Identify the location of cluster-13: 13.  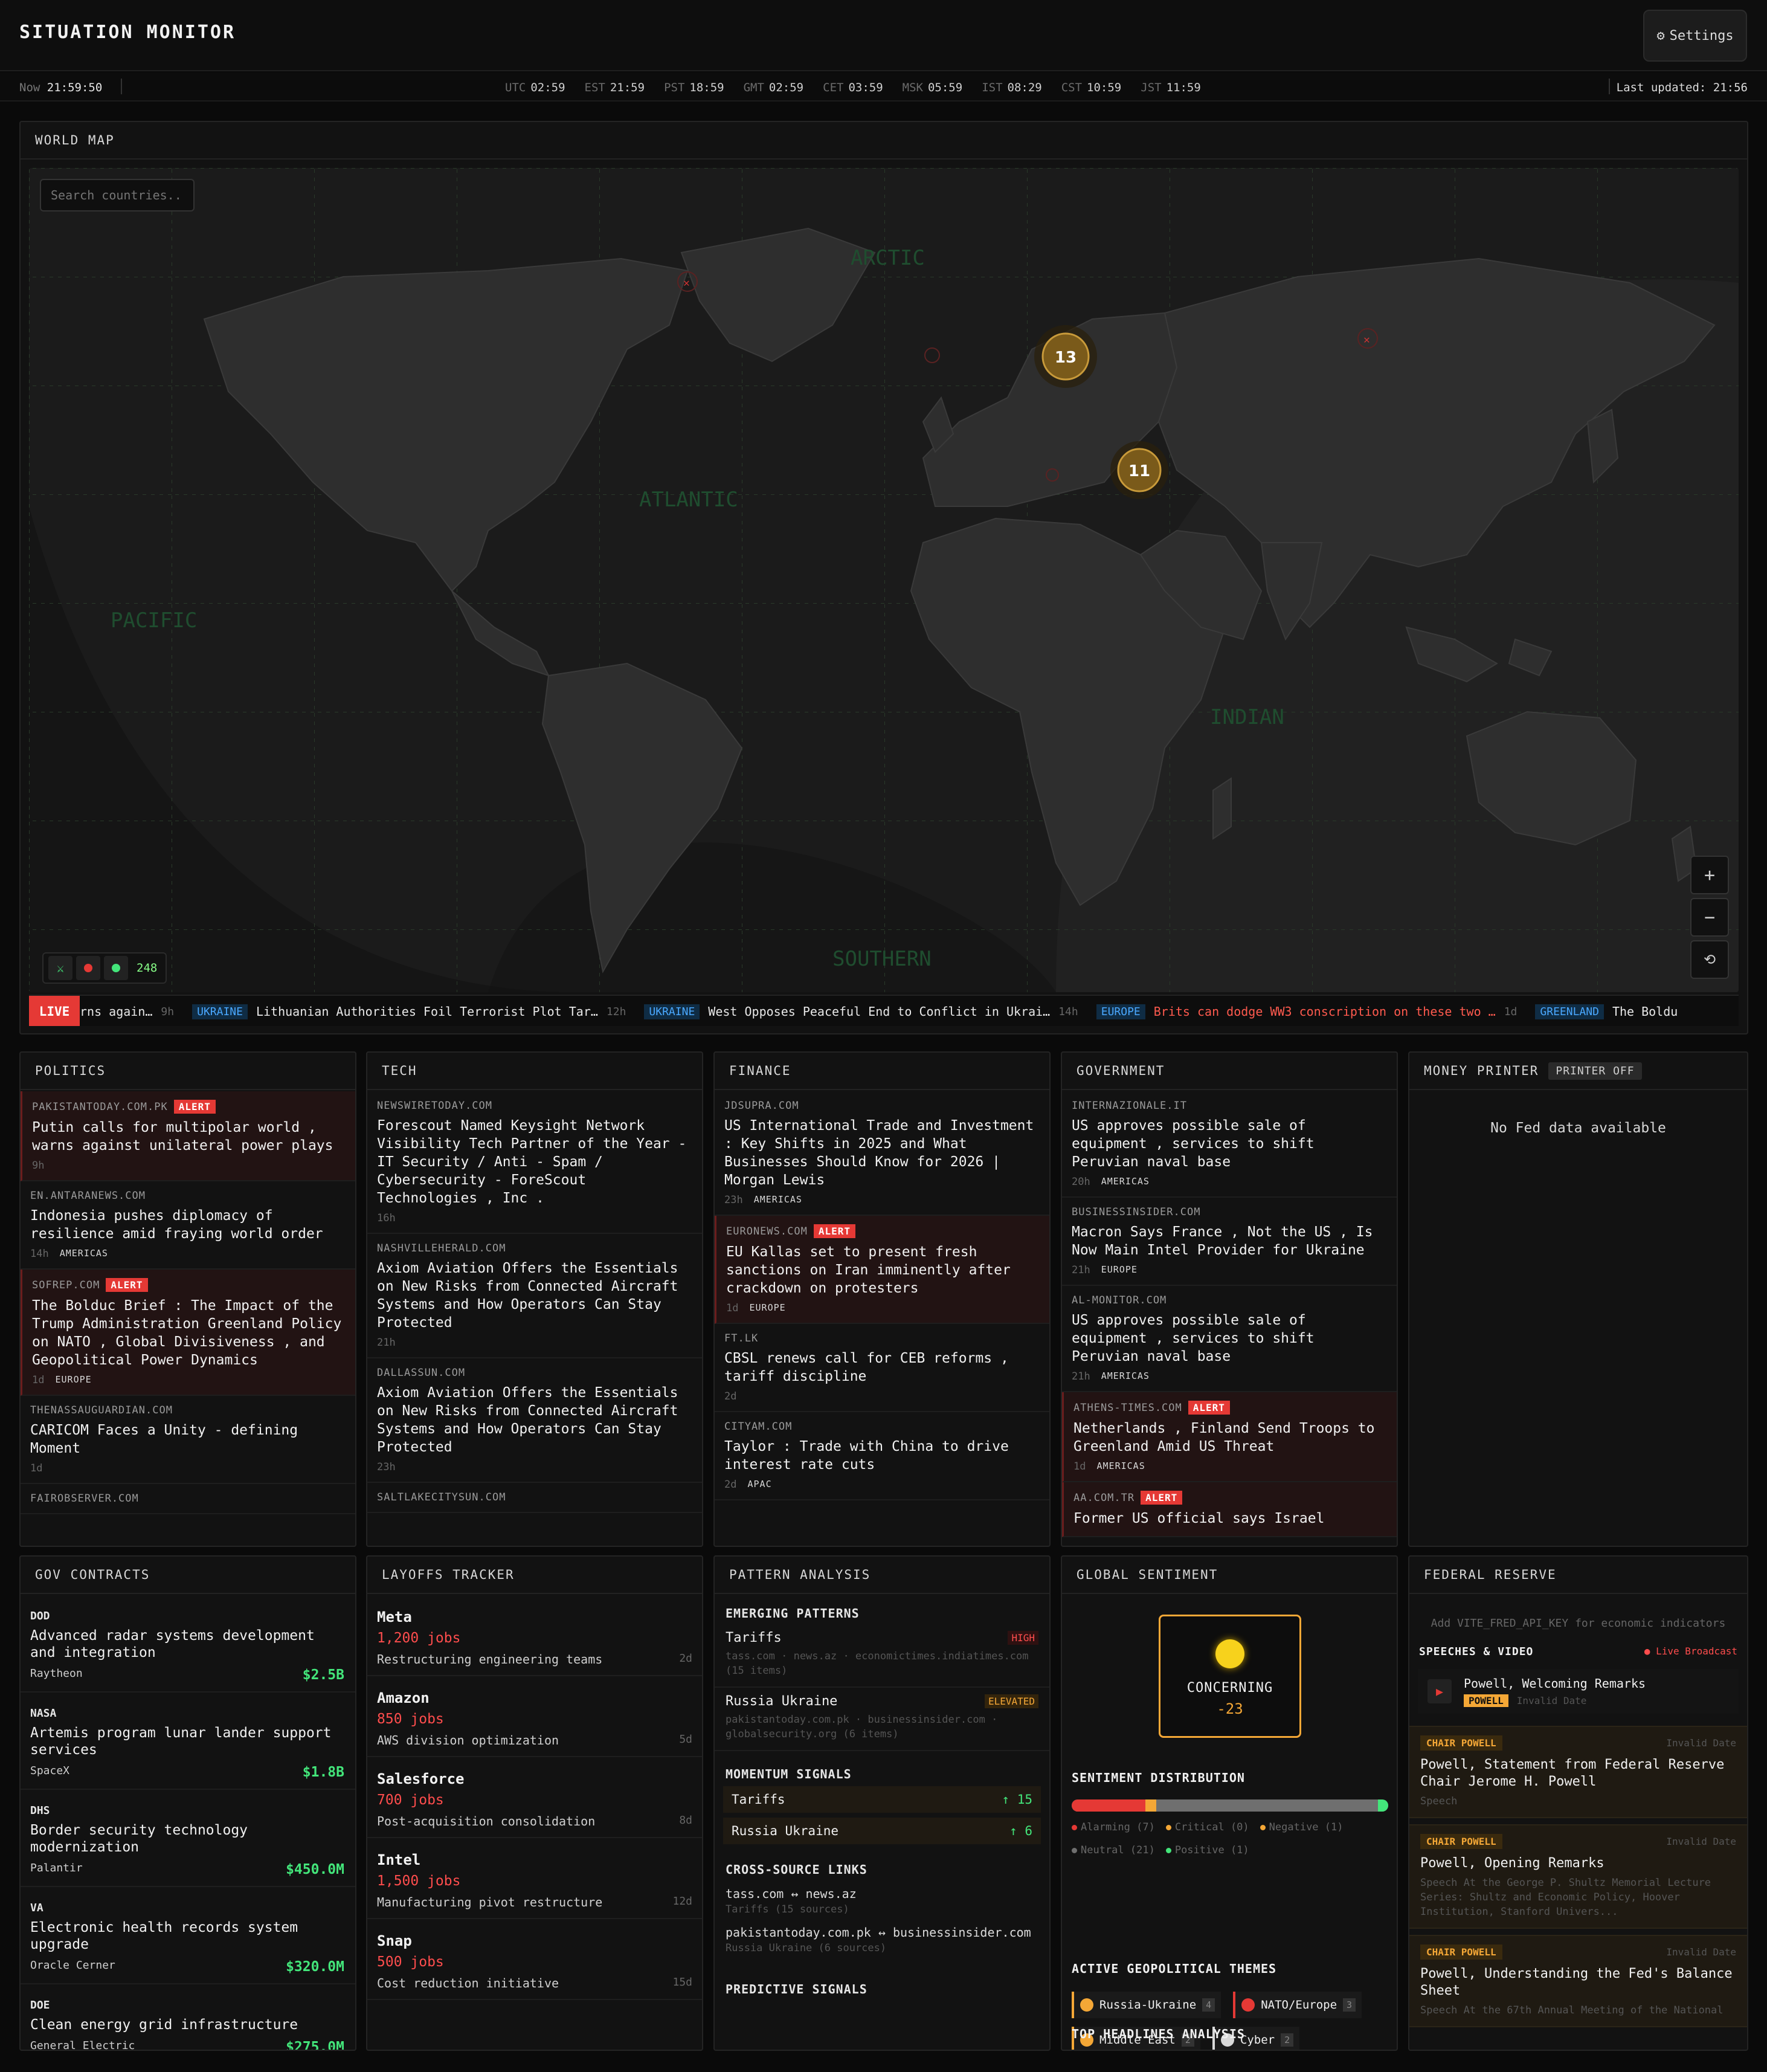
(1065, 356).